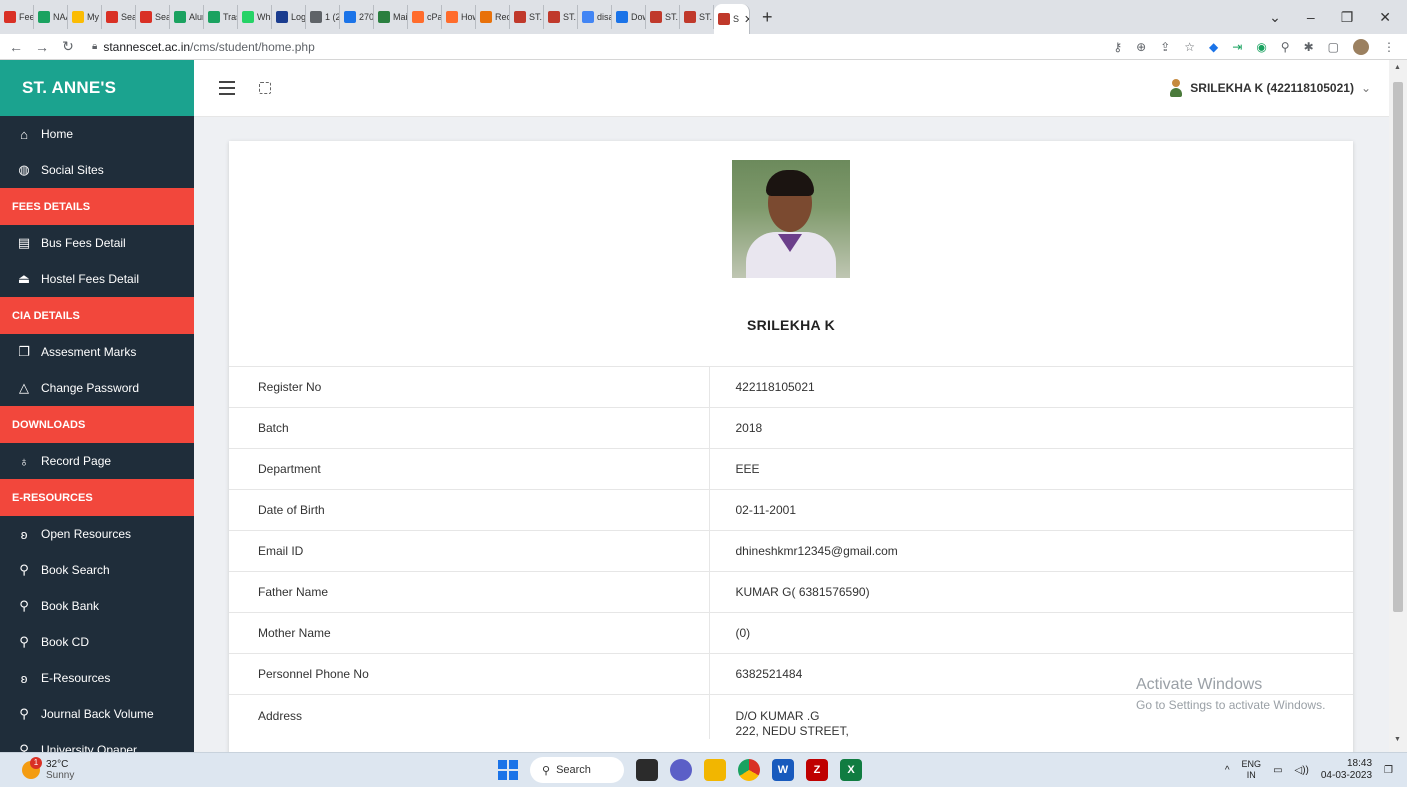 This screenshot has height=787, width=1407. Describe the element at coordinates (85, 17) in the screenshot. I see `browser-tab: My` at that location.